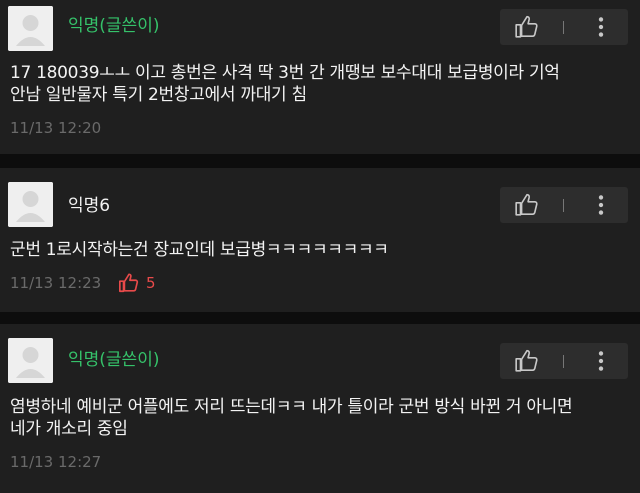 The image size is (640, 493). I want to click on comment-author: 익명6, so click(89, 206).